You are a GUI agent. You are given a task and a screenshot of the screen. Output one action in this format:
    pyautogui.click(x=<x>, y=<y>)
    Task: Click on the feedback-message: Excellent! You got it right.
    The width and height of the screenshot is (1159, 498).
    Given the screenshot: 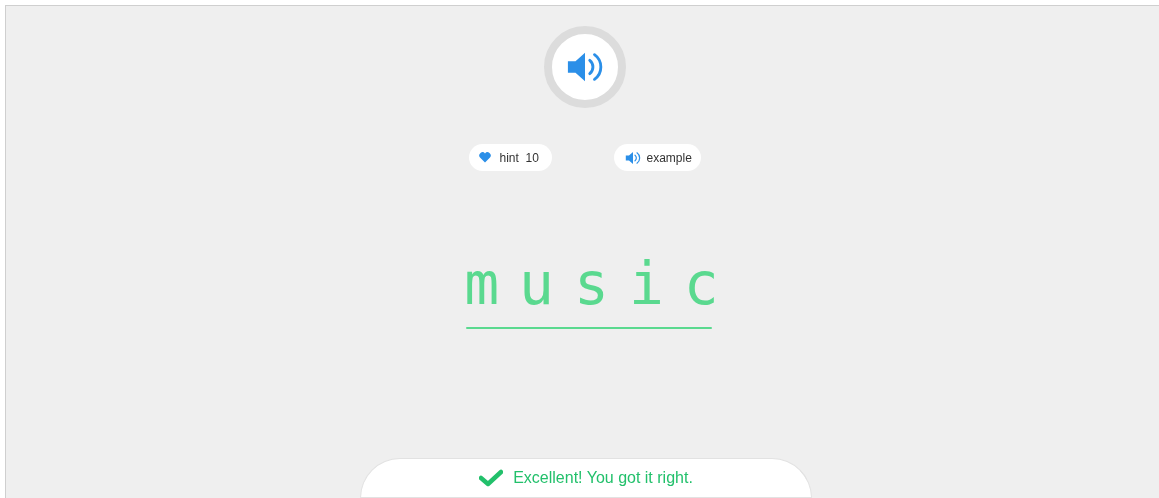 What is the action you would take?
    pyautogui.click(x=603, y=478)
    